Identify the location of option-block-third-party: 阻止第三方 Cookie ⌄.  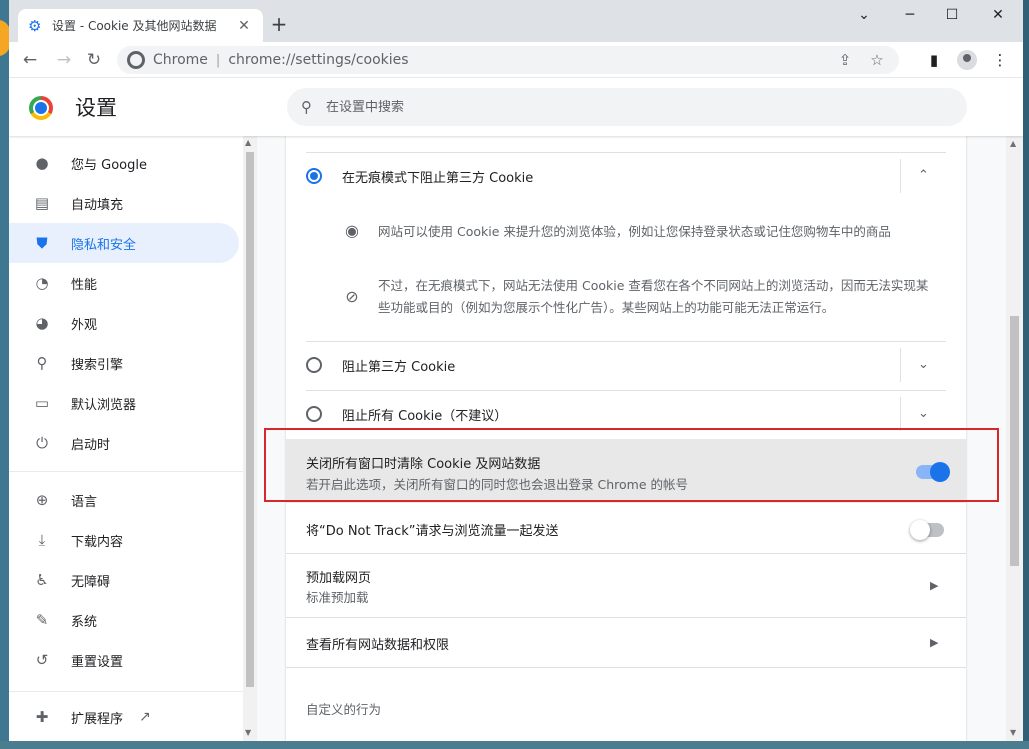
(626, 365).